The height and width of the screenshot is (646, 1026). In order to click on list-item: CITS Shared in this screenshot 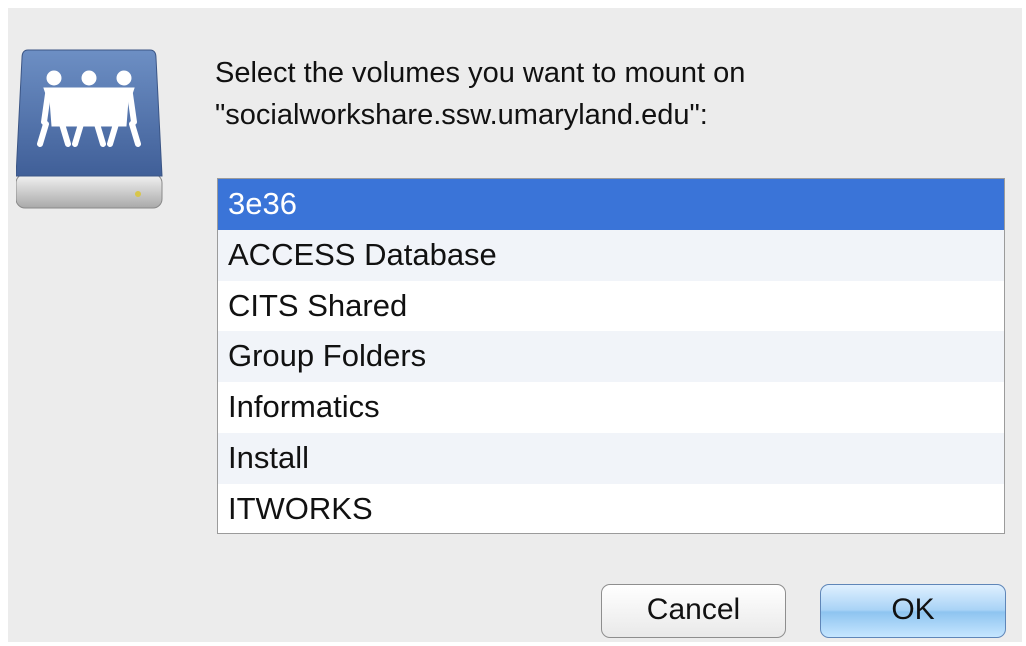, I will do `click(611, 306)`.